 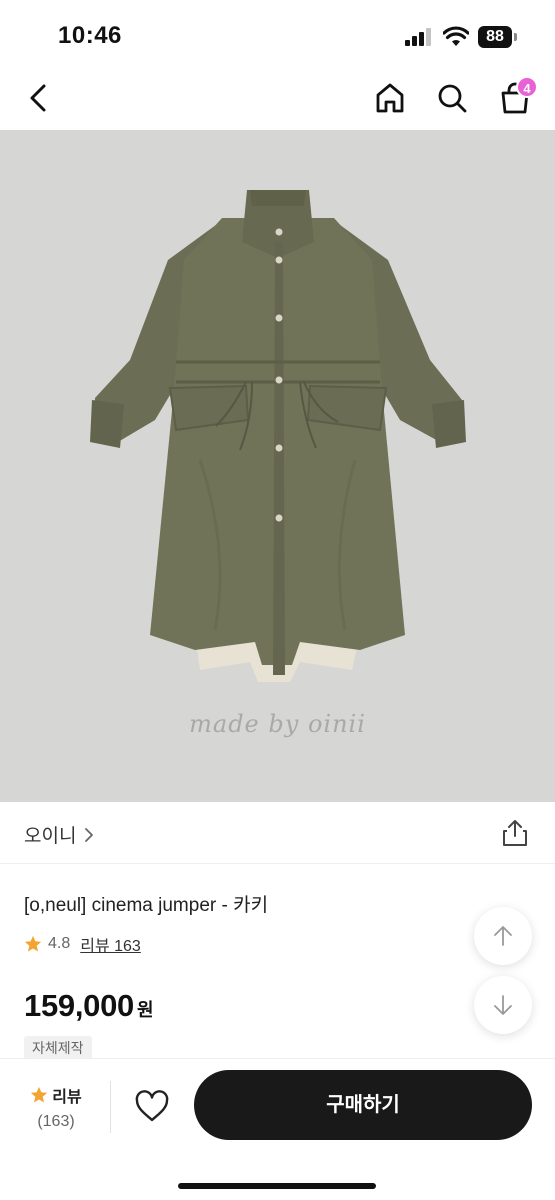 I want to click on brand-name: 오이니, so click(x=50, y=836).